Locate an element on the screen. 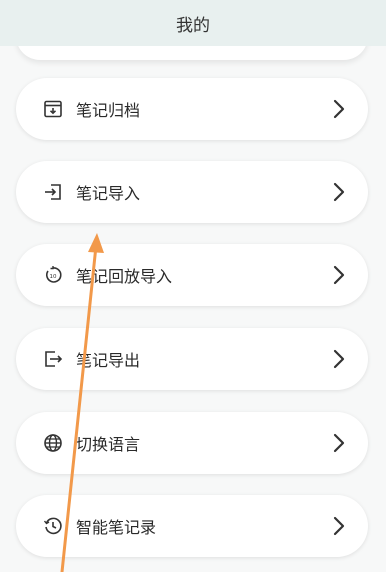  menu-item-label: 笔记归档 is located at coordinates (108, 110).